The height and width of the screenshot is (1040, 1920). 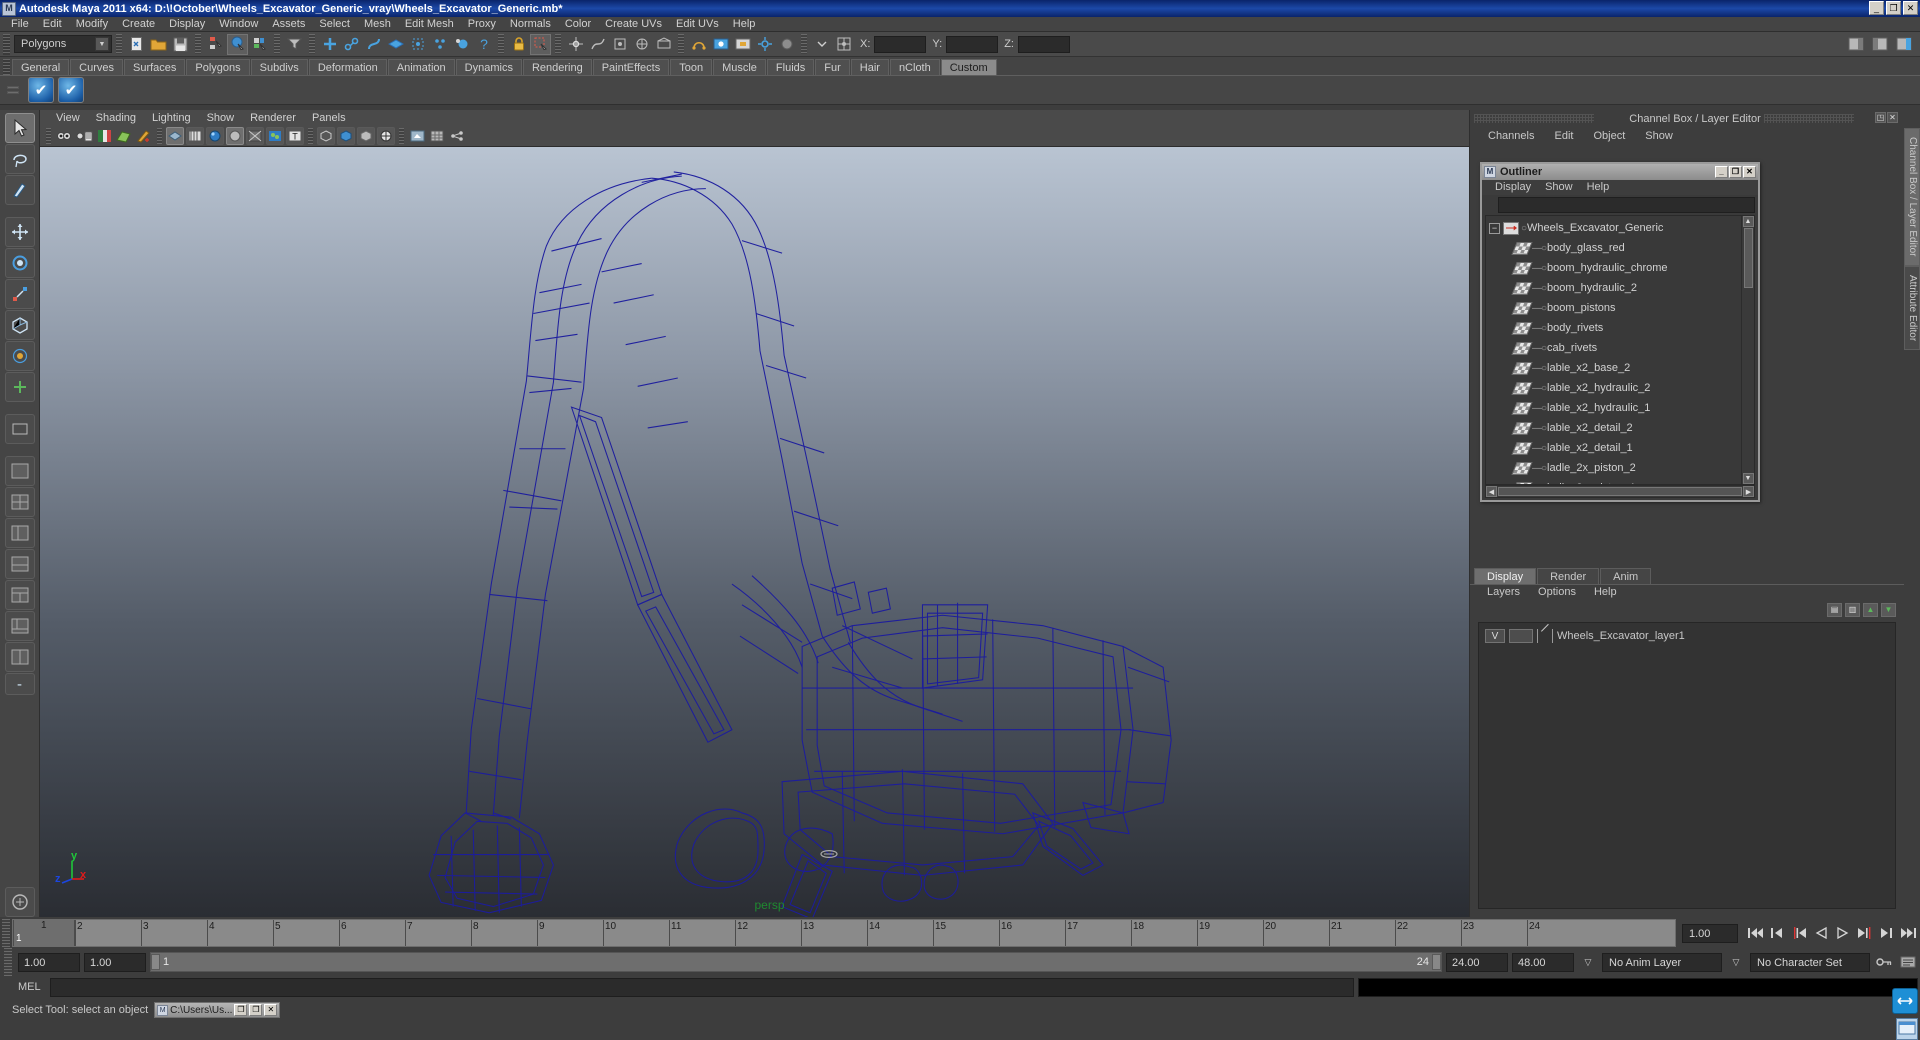 What do you see at coordinates (790, 67) in the screenshot?
I see `shelf-tab-fluids: Fluids` at bounding box center [790, 67].